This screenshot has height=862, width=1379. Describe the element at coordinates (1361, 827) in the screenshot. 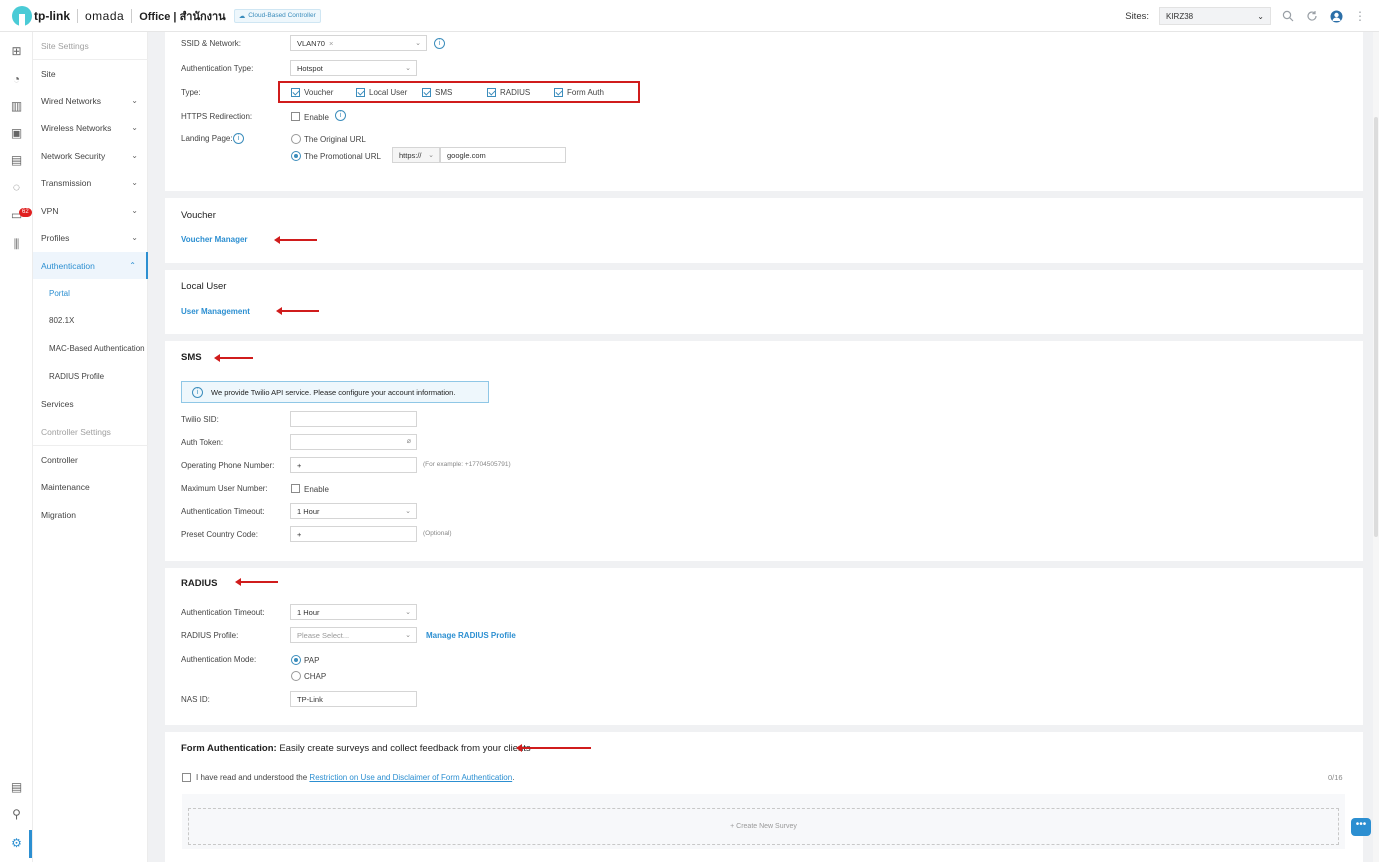

I see `chat-support-icon: •••` at that location.